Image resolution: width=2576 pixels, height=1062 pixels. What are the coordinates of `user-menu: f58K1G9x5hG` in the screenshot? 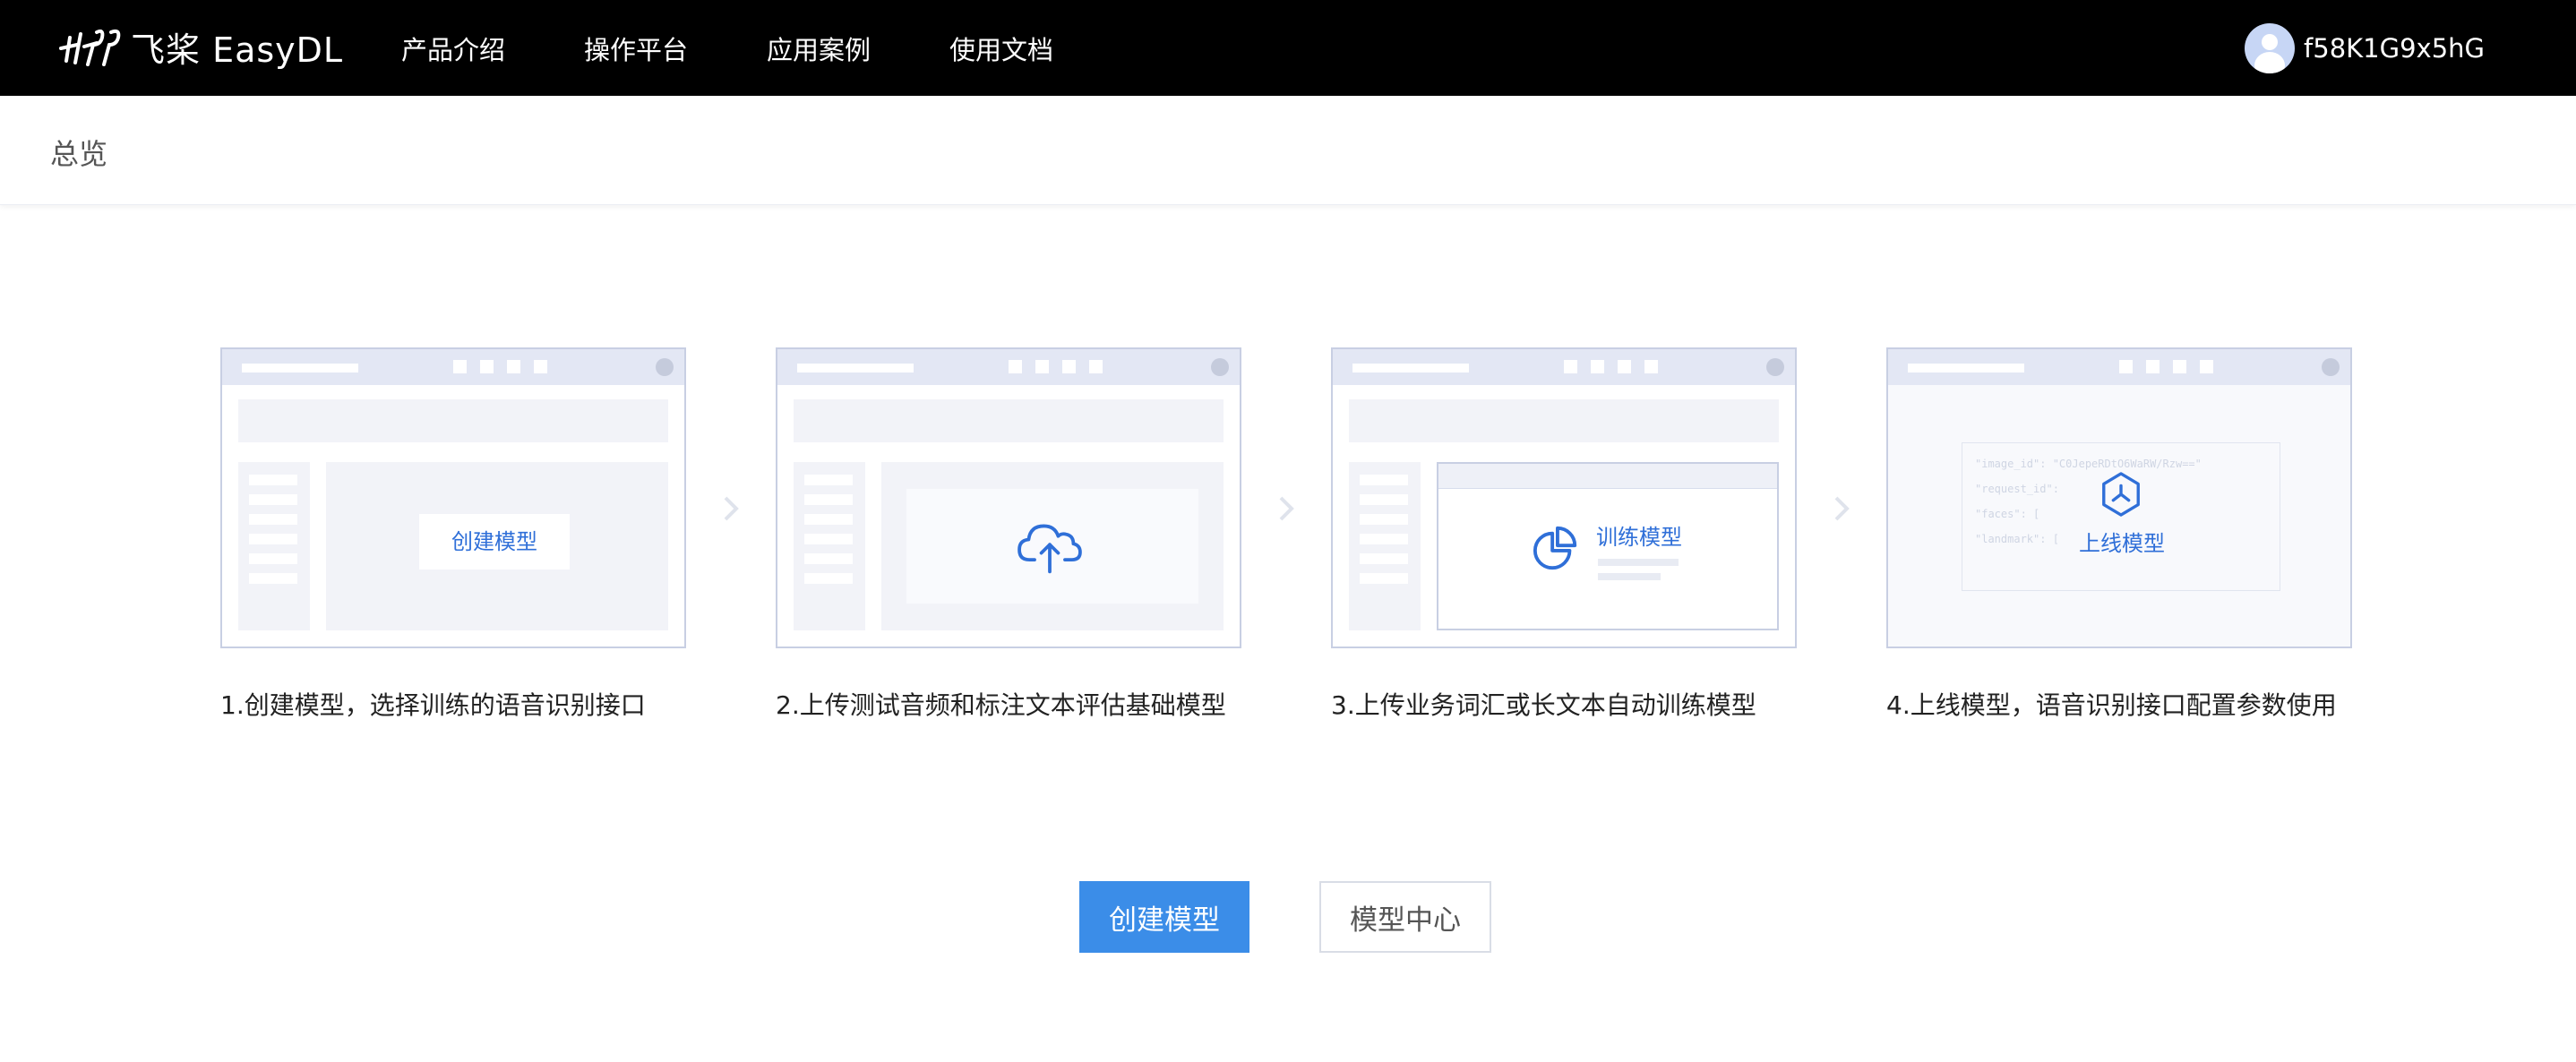 It's located at (2365, 48).